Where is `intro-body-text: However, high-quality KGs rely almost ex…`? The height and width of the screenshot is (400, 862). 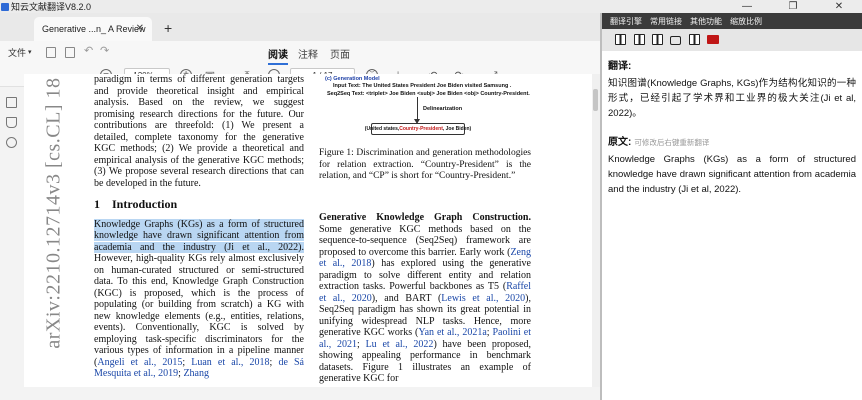 intro-body-text: However, high-quality KGs rely almost ex… is located at coordinates (199, 310).